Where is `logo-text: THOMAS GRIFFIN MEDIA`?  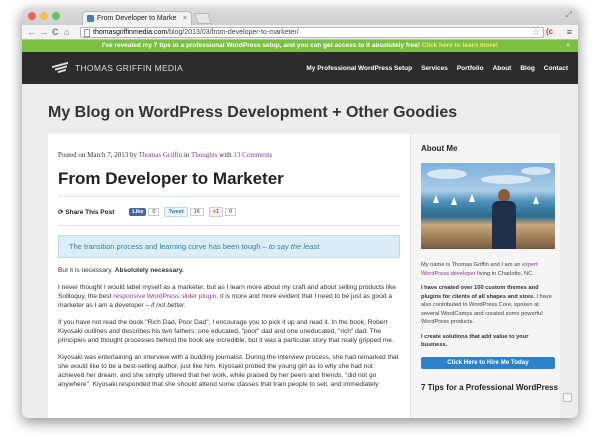 logo-text: THOMAS GRIFFIN MEDIA is located at coordinates (129, 68).